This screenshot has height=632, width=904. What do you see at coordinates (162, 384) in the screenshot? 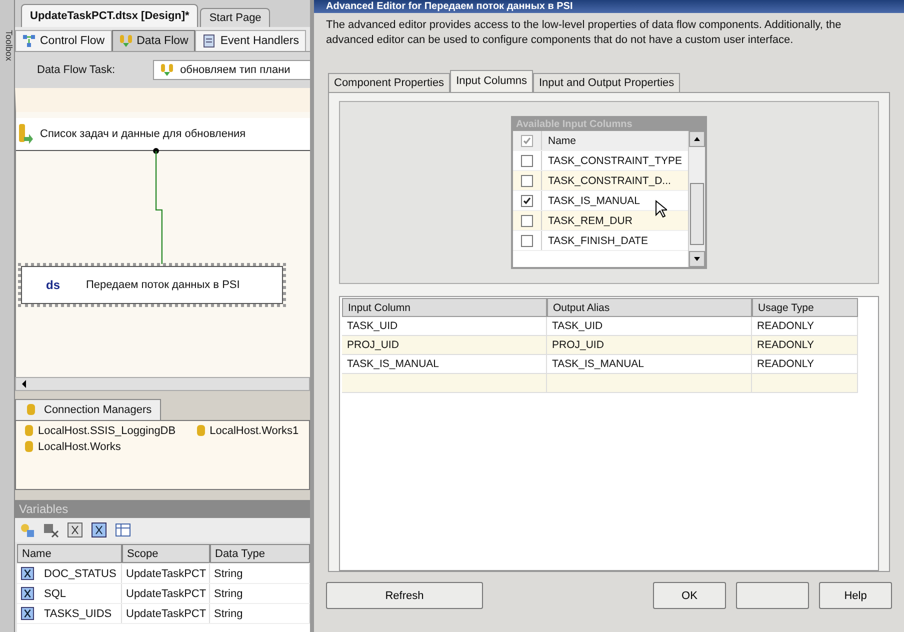
I see `horizontal-scrollbar` at bounding box center [162, 384].